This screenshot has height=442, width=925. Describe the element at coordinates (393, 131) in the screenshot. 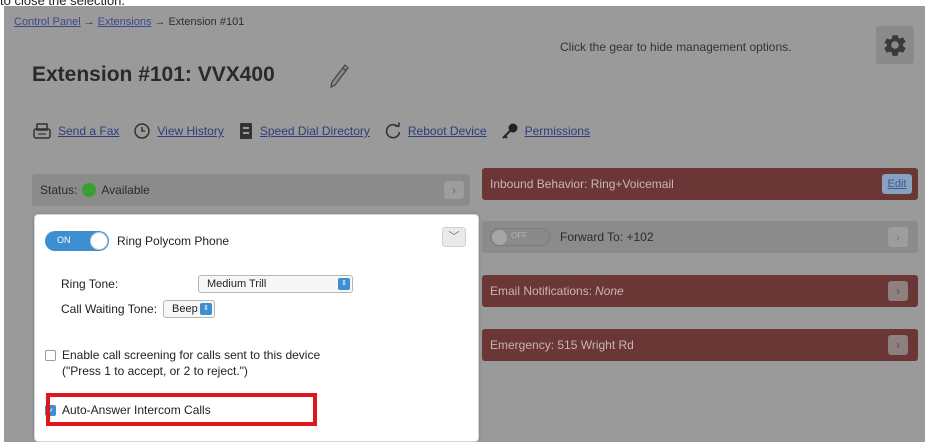

I see `reboot-icon` at that location.